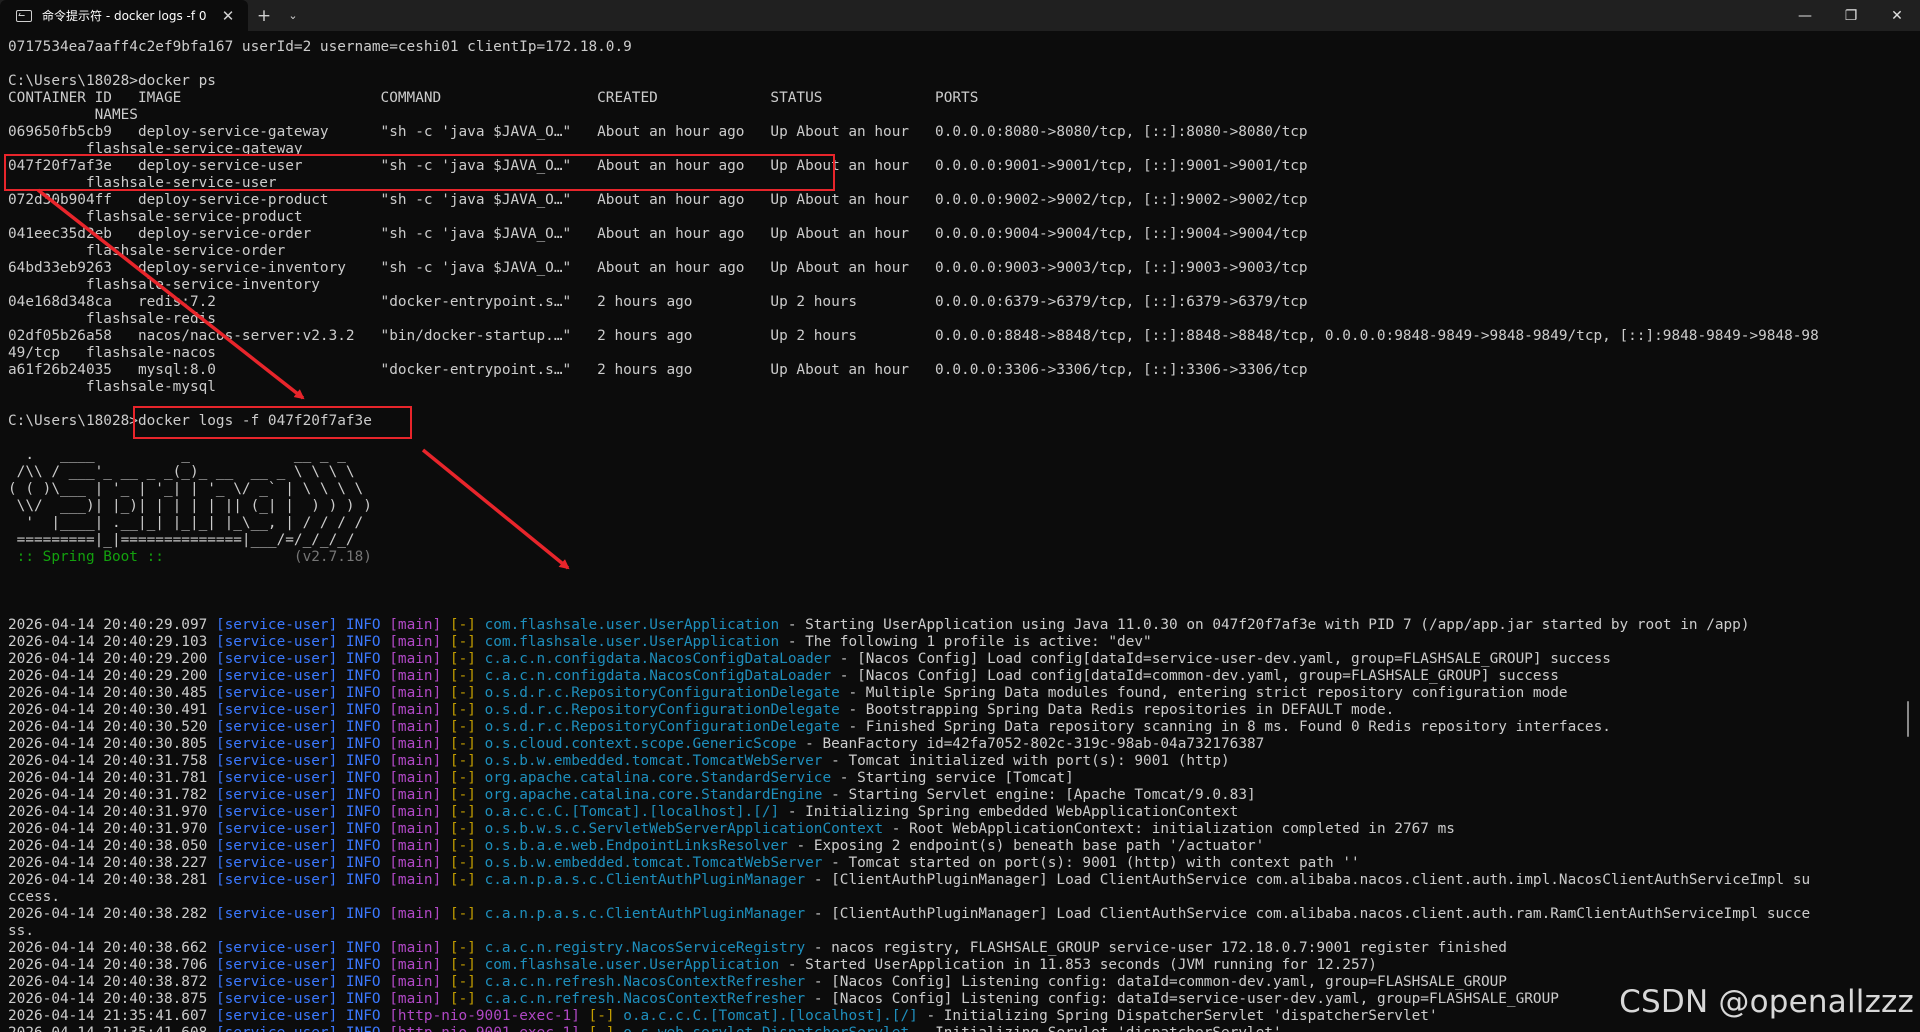  I want to click on log-logger: o.s.web.servlet.DispatcherServlet, so click(766, 1028).